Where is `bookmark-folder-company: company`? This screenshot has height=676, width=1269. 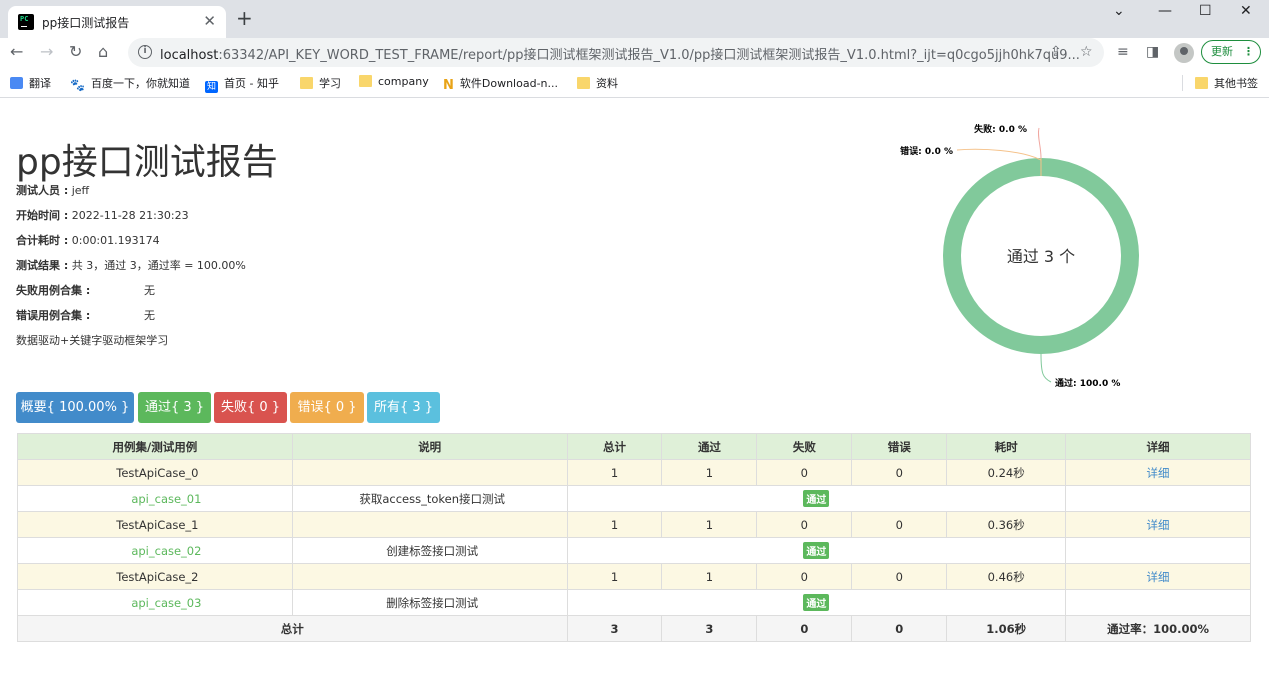 bookmark-folder-company: company is located at coordinates (394, 81).